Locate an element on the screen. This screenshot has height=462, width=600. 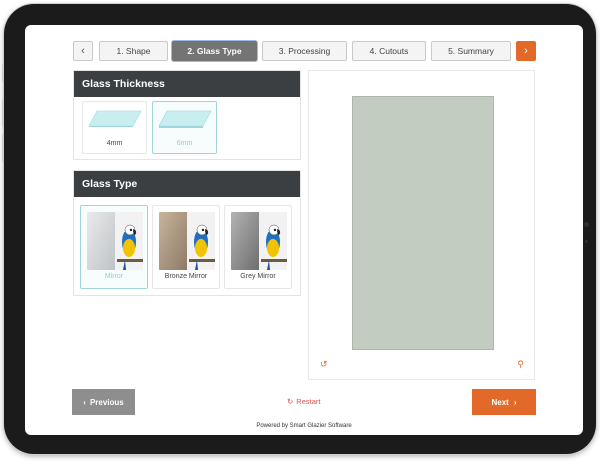
camera-icon is located at coordinates (586, 224).